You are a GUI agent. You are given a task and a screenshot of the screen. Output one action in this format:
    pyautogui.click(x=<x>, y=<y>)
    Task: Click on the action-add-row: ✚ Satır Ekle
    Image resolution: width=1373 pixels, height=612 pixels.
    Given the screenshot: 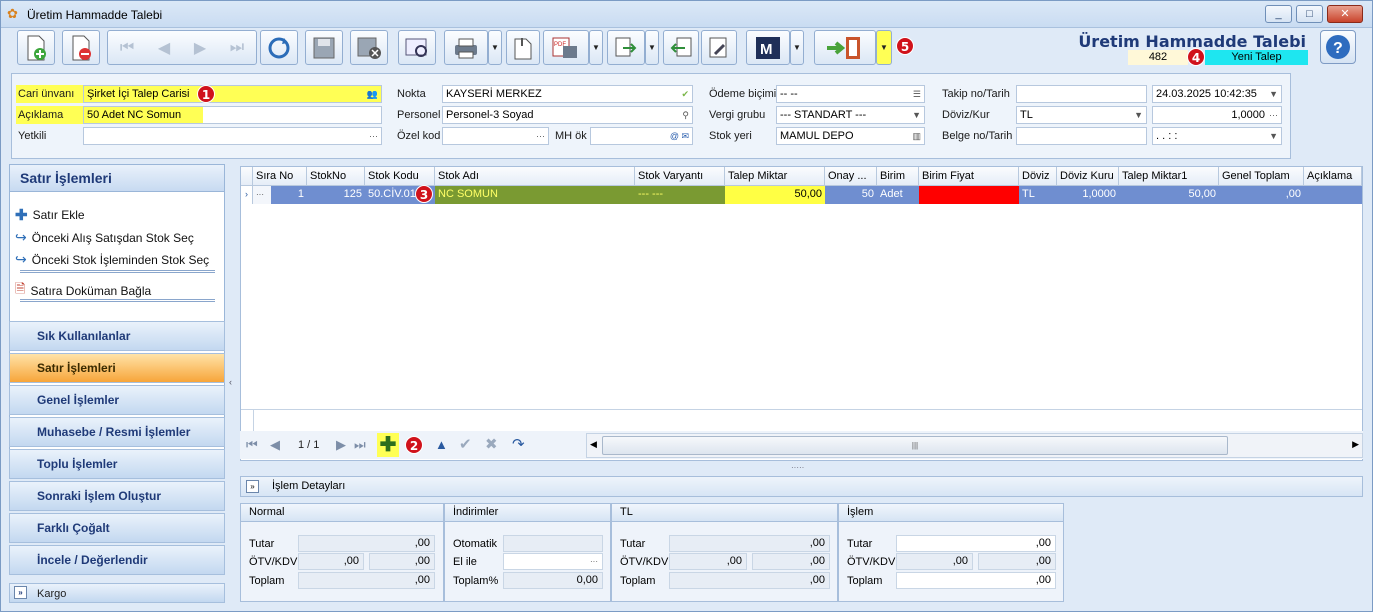 What is the action you would take?
    pyautogui.click(x=50, y=215)
    